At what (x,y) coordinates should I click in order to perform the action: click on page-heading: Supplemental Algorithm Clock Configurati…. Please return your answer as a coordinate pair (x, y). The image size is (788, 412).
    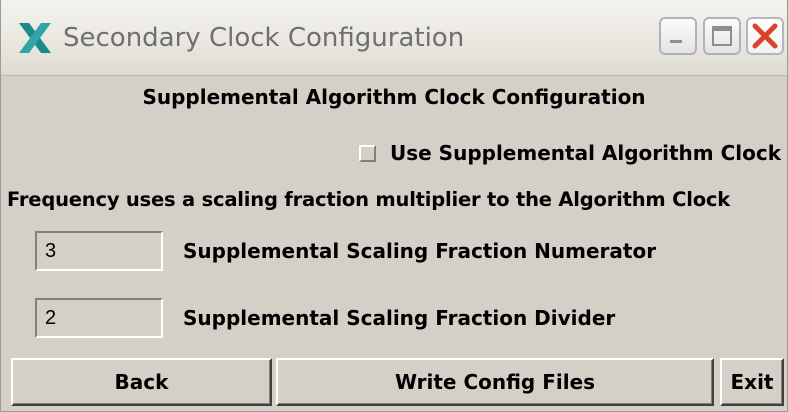
    Looking at the image, I should click on (394, 97).